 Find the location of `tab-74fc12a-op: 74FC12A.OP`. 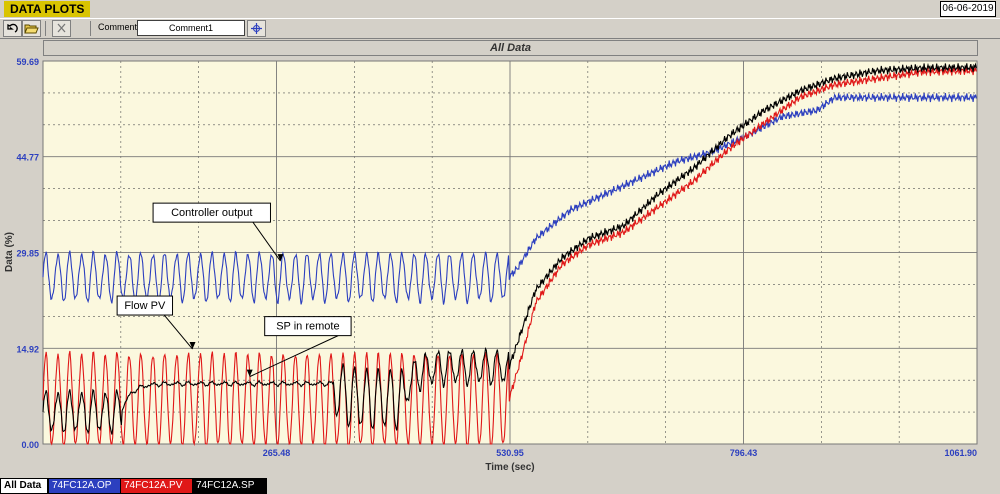

tab-74fc12a-op: 74FC12A.OP is located at coordinates (85, 486).